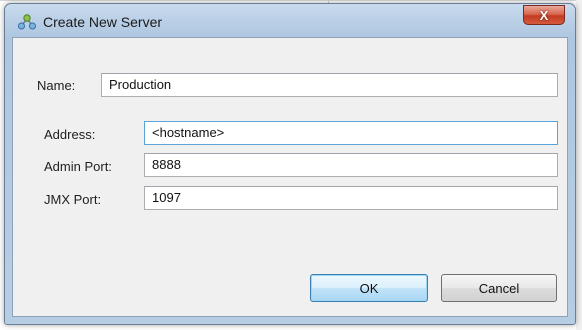 This screenshot has width=582, height=330. Describe the element at coordinates (351, 198) in the screenshot. I see `jmx-port-field: 1097` at that location.